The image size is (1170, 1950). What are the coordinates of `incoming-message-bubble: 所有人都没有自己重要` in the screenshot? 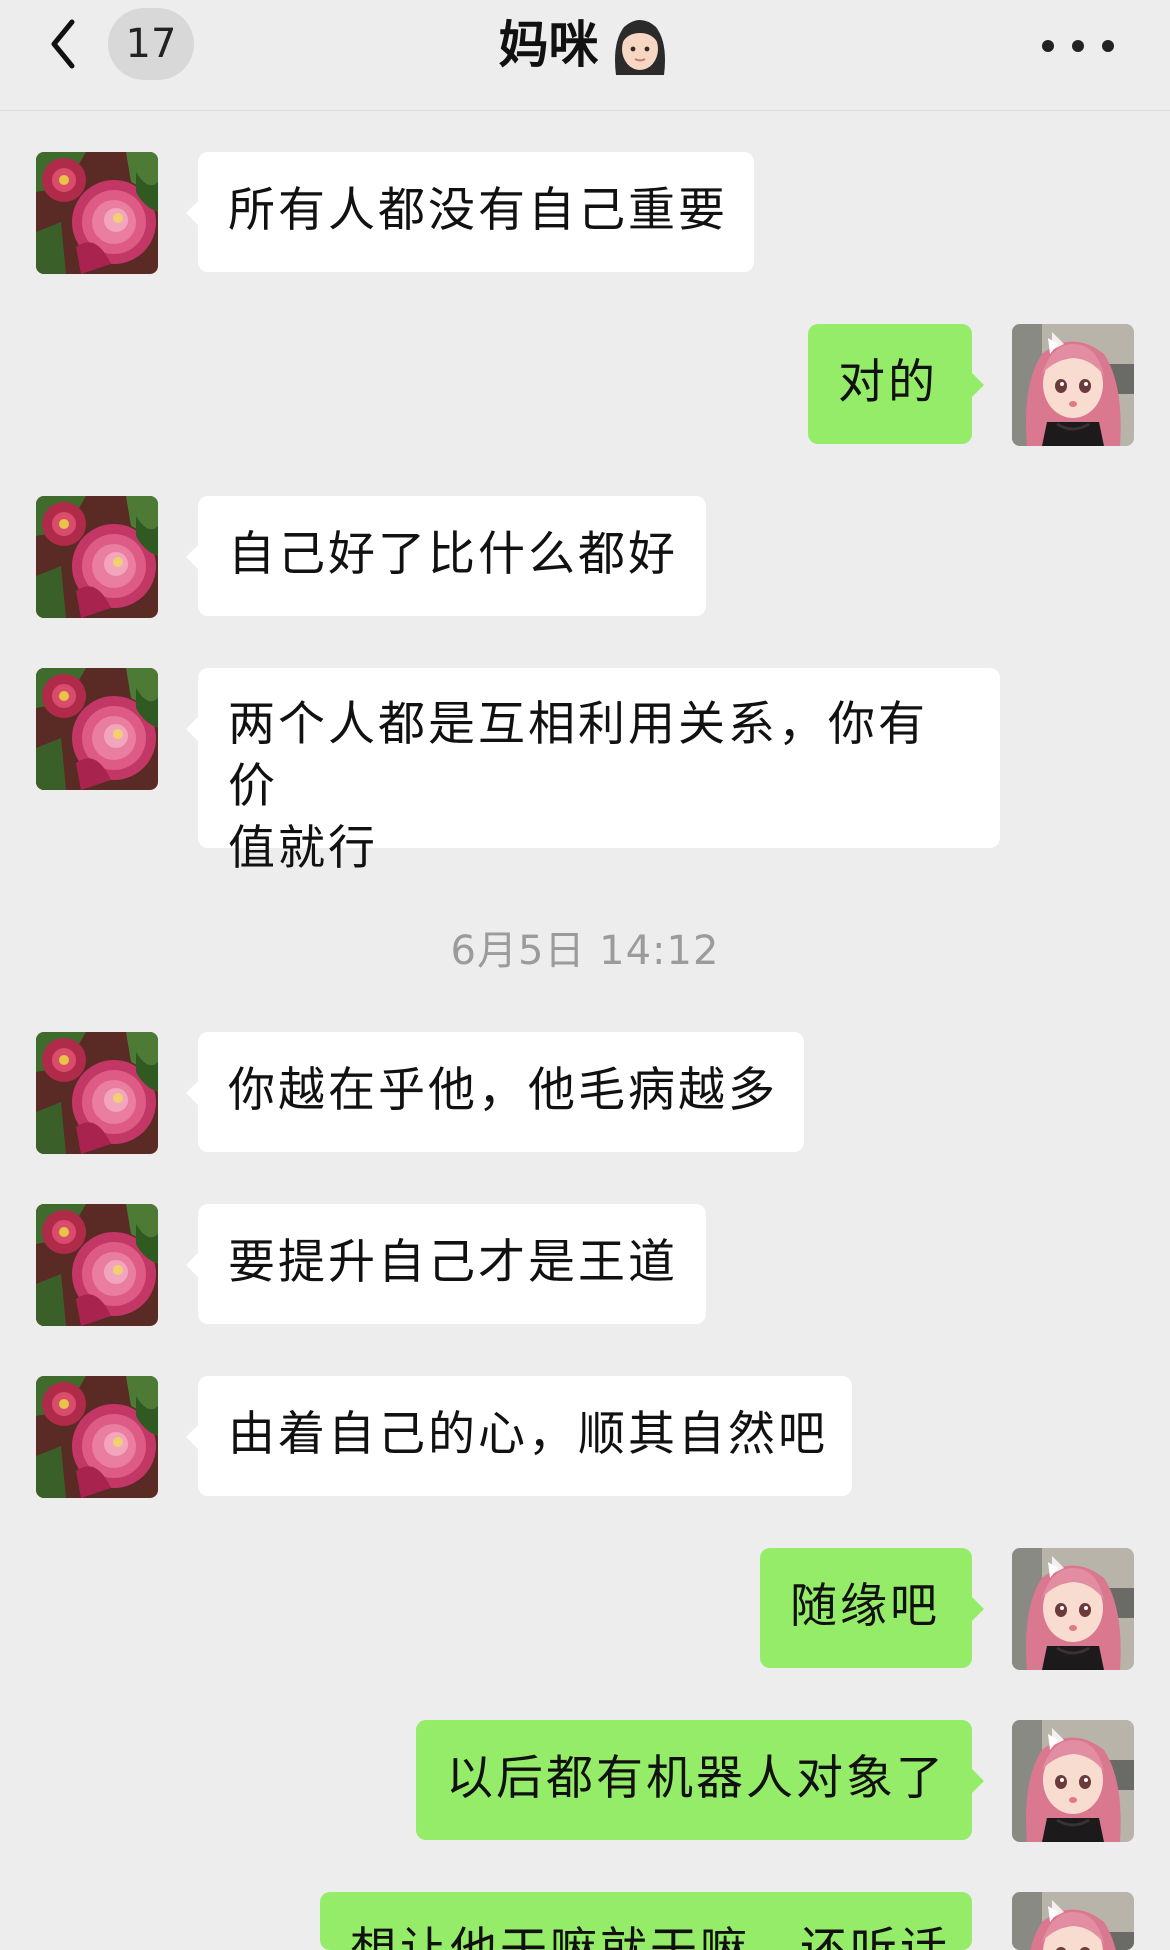 It's located at (470, 212).